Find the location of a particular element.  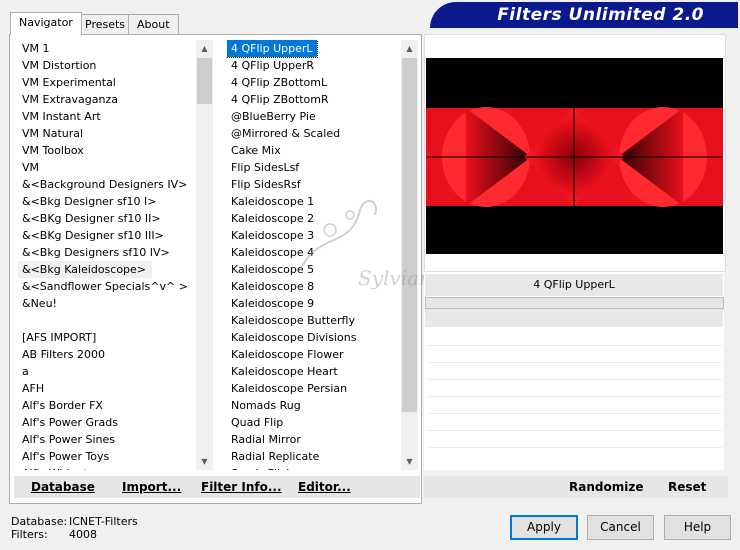

database-status: Database: ICNET-Filters is located at coordinates (74, 521).